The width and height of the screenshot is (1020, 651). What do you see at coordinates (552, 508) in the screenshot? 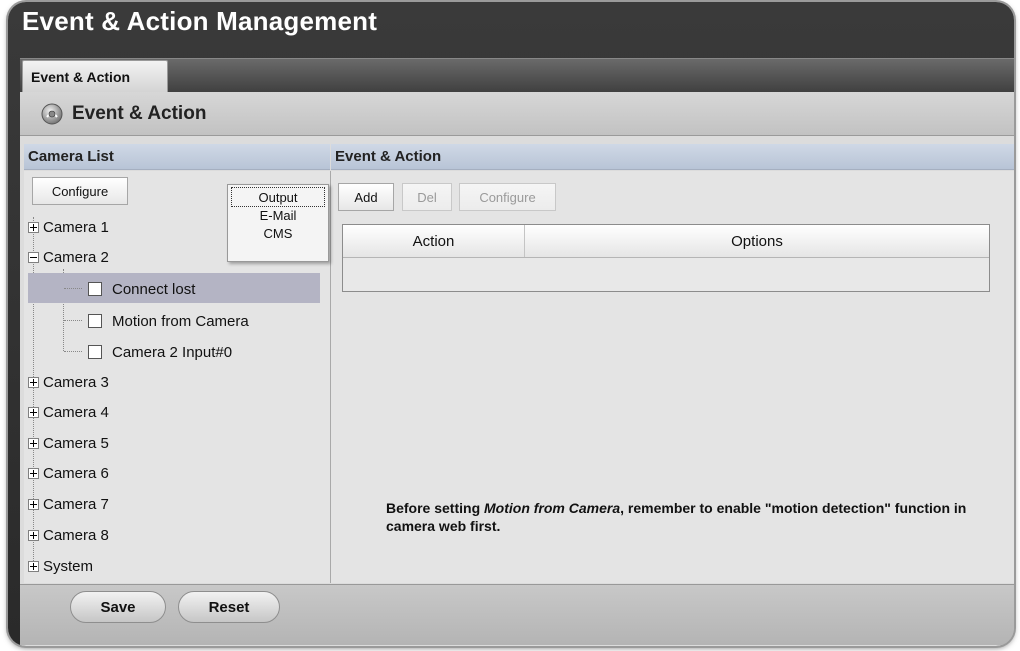
I see `note-emphasis: Motion from Camera` at bounding box center [552, 508].